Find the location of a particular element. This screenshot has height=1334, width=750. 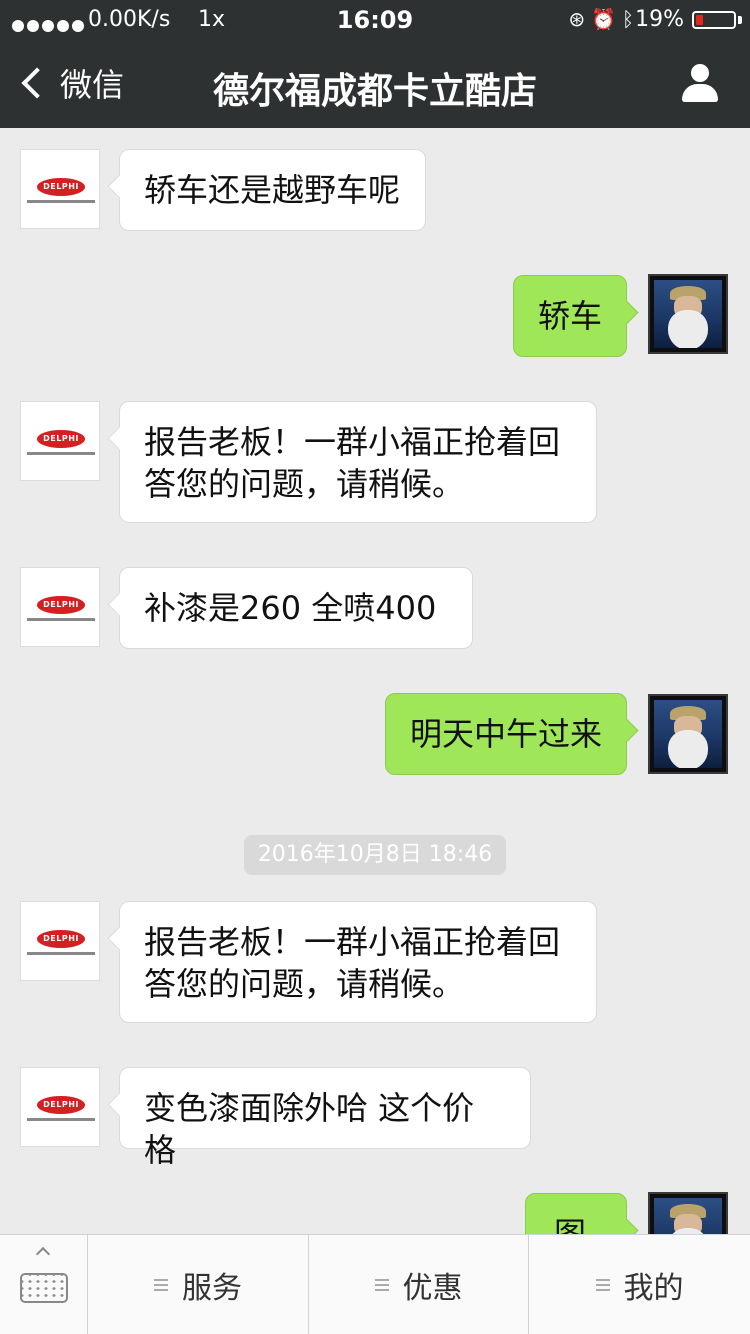

message-bubble: 轿车 is located at coordinates (570, 316).